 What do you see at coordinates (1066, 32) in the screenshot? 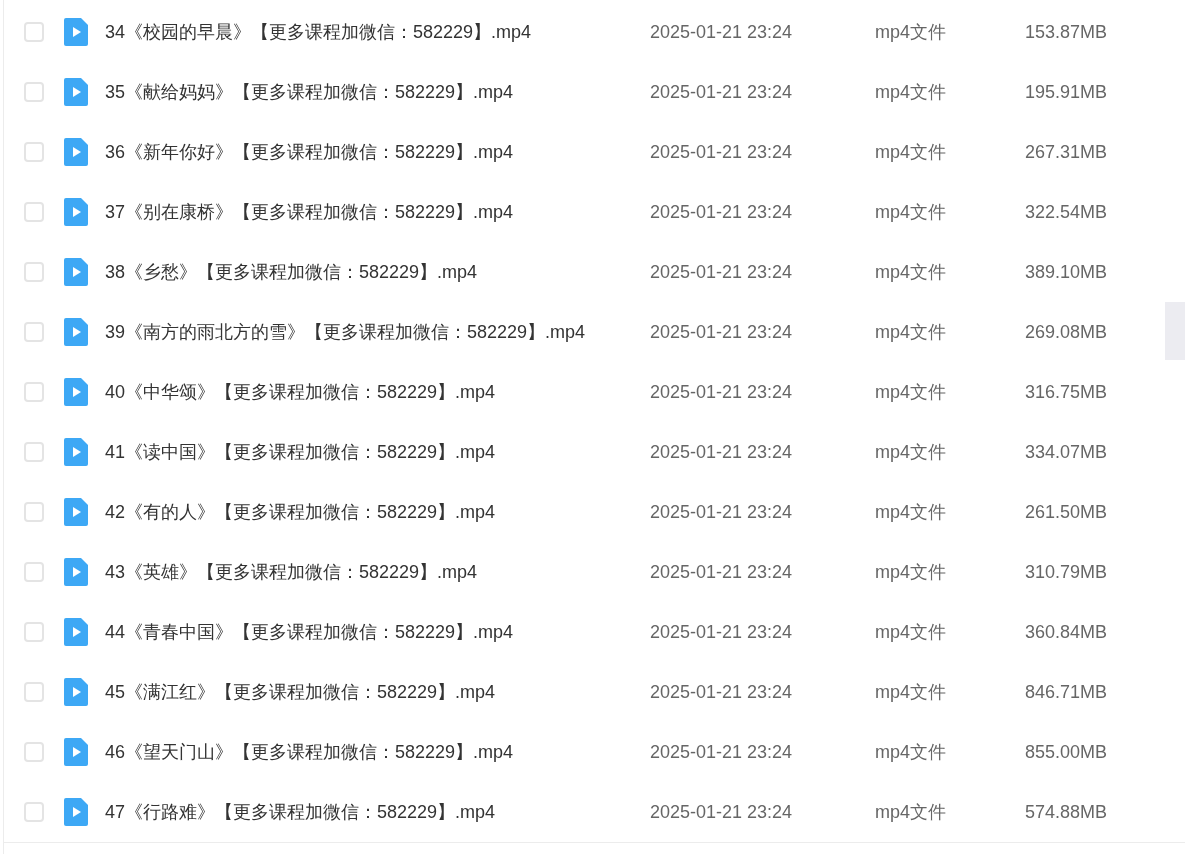
I see `file-size: 153.87MB` at bounding box center [1066, 32].